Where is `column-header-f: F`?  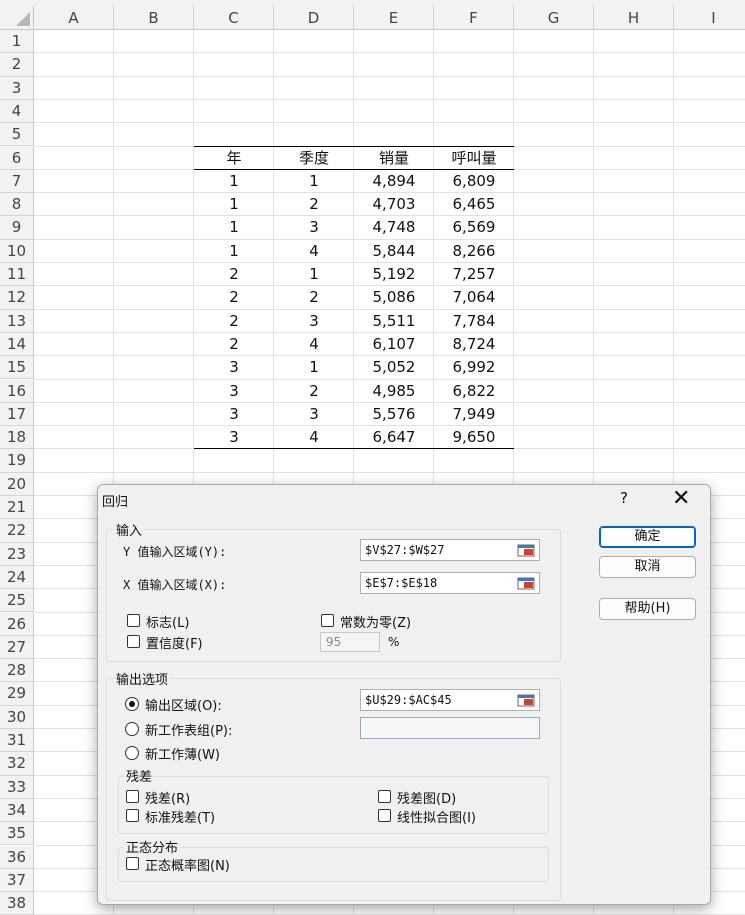 column-header-f: F is located at coordinates (474, 18).